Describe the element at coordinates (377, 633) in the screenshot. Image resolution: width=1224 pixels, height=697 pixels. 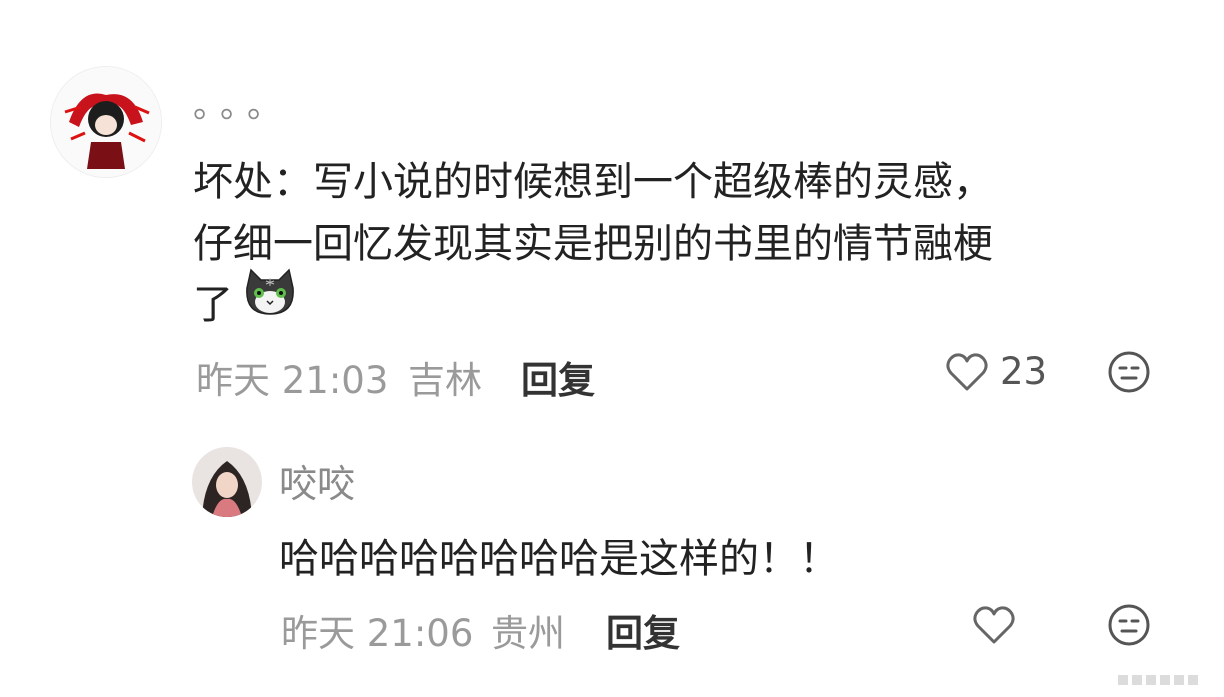
I see `reply-time: 昨天 21:06` at that location.